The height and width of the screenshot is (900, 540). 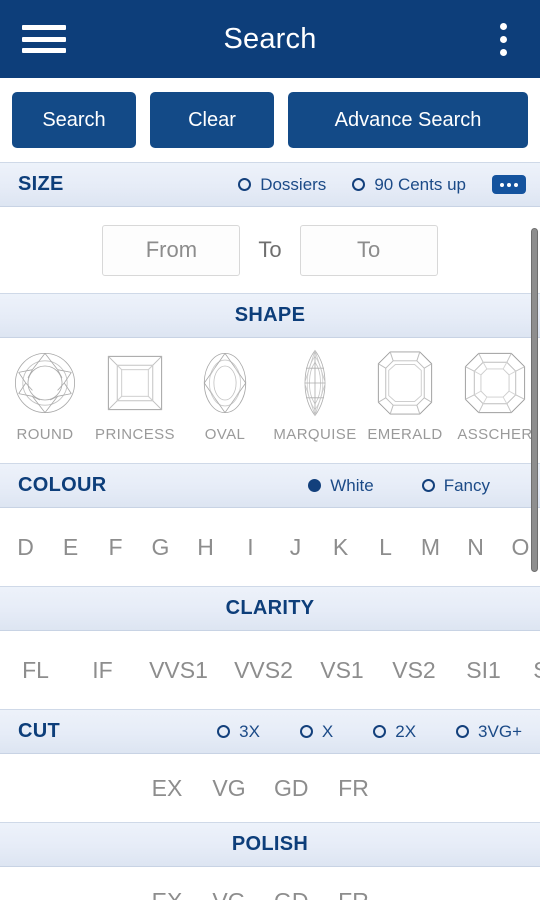 I want to click on colour-grade-chip: G, so click(x=160, y=547).